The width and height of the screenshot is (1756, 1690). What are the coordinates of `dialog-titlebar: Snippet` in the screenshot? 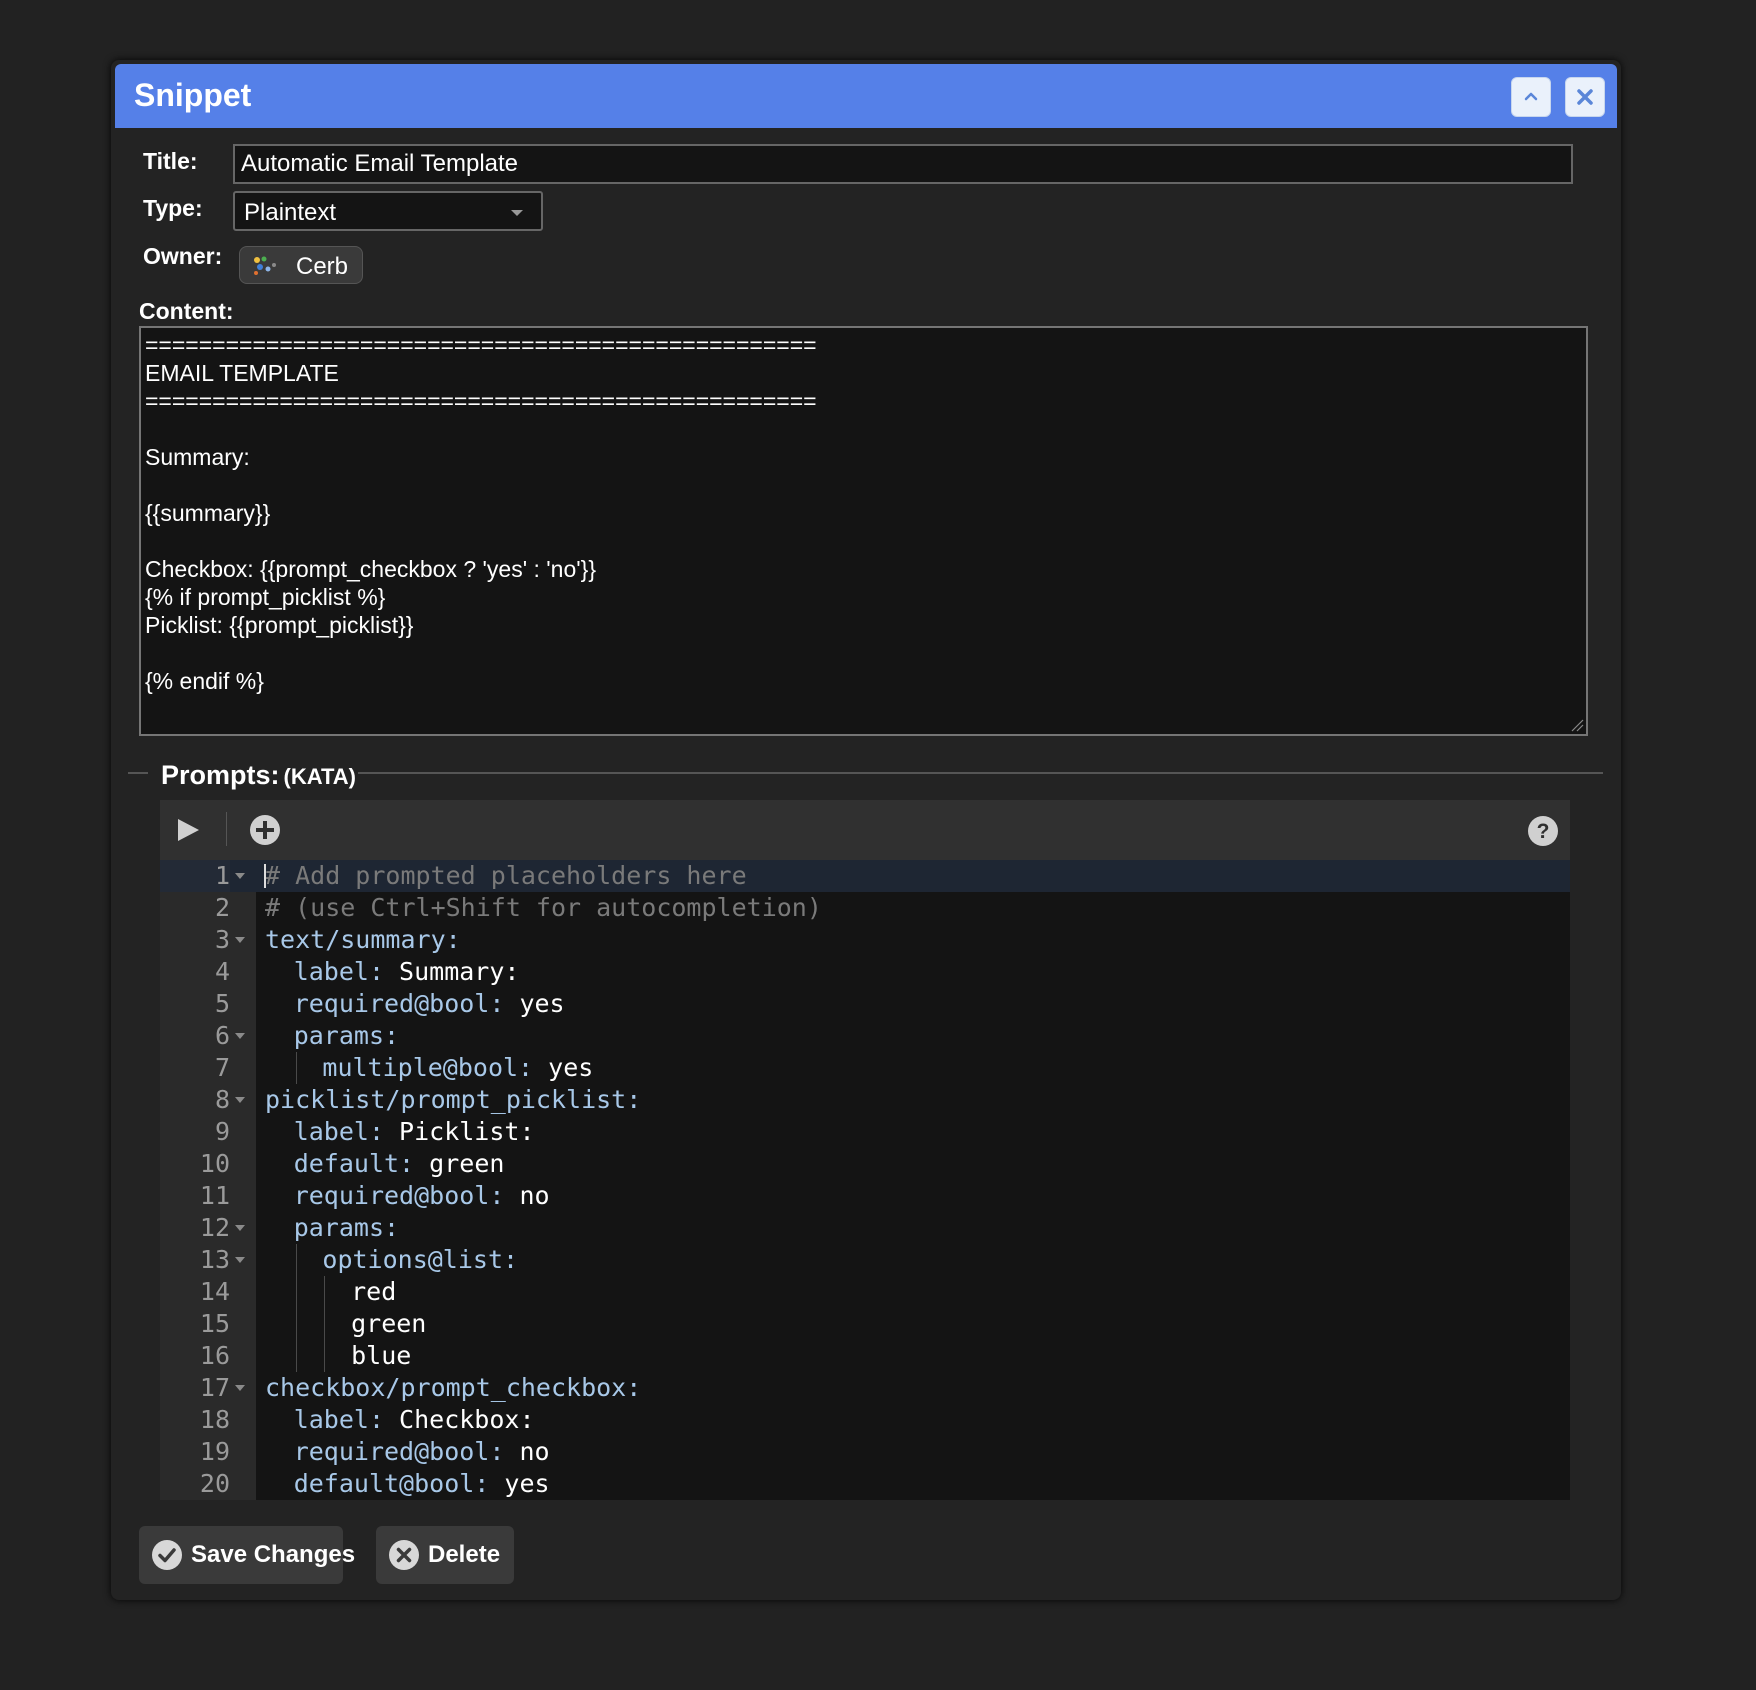 It's located at (866, 96).